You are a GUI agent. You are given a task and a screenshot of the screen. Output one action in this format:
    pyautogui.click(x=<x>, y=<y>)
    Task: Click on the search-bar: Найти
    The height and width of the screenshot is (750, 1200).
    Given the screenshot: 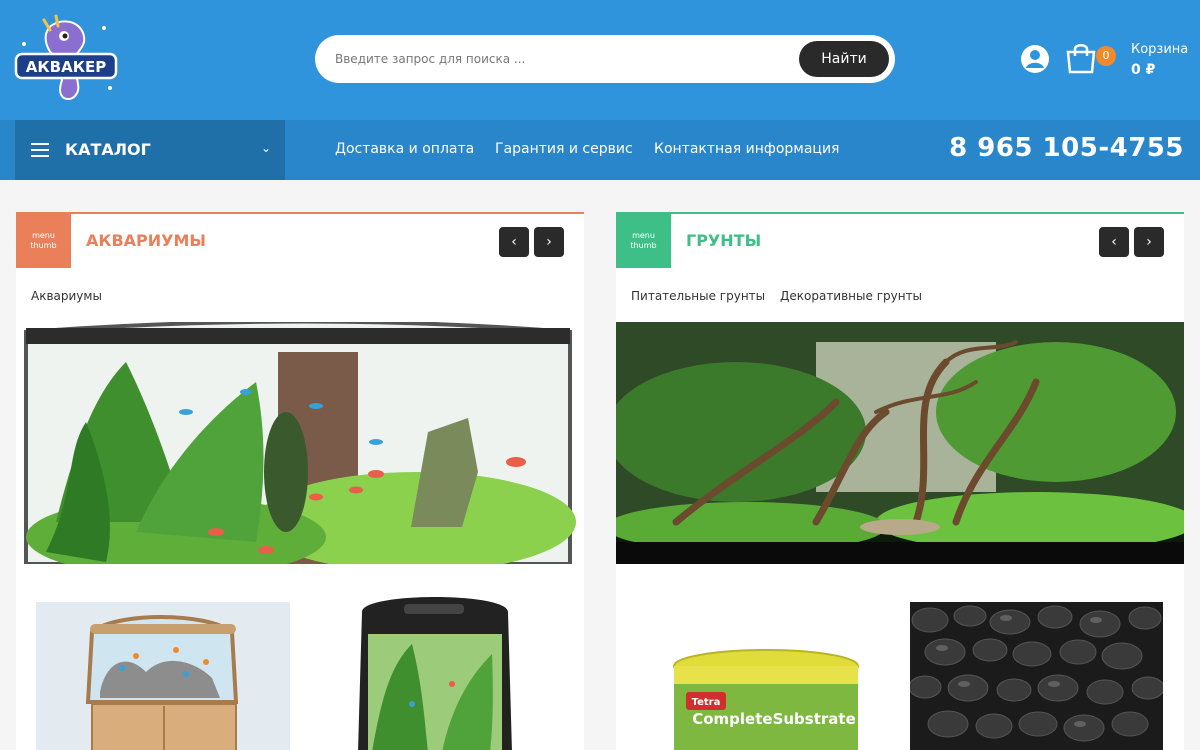 What is the action you would take?
    pyautogui.click(x=605, y=59)
    